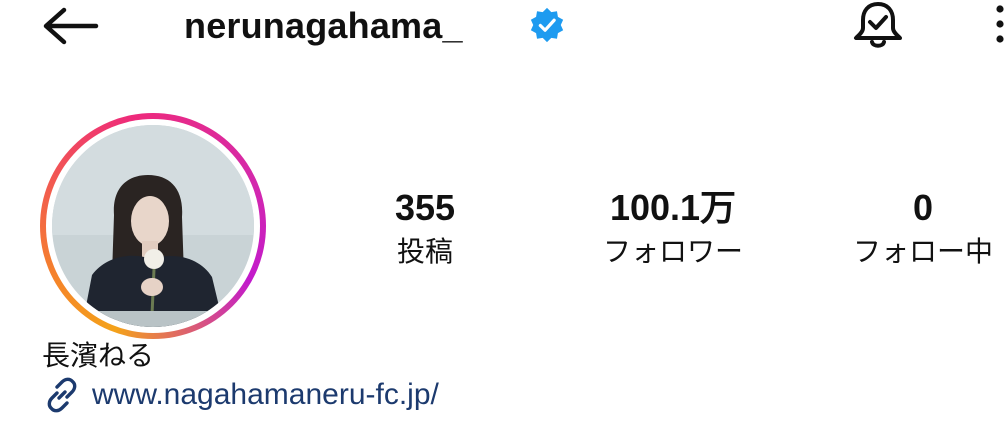  I want to click on arrow-left-icon, so click(71, 26).